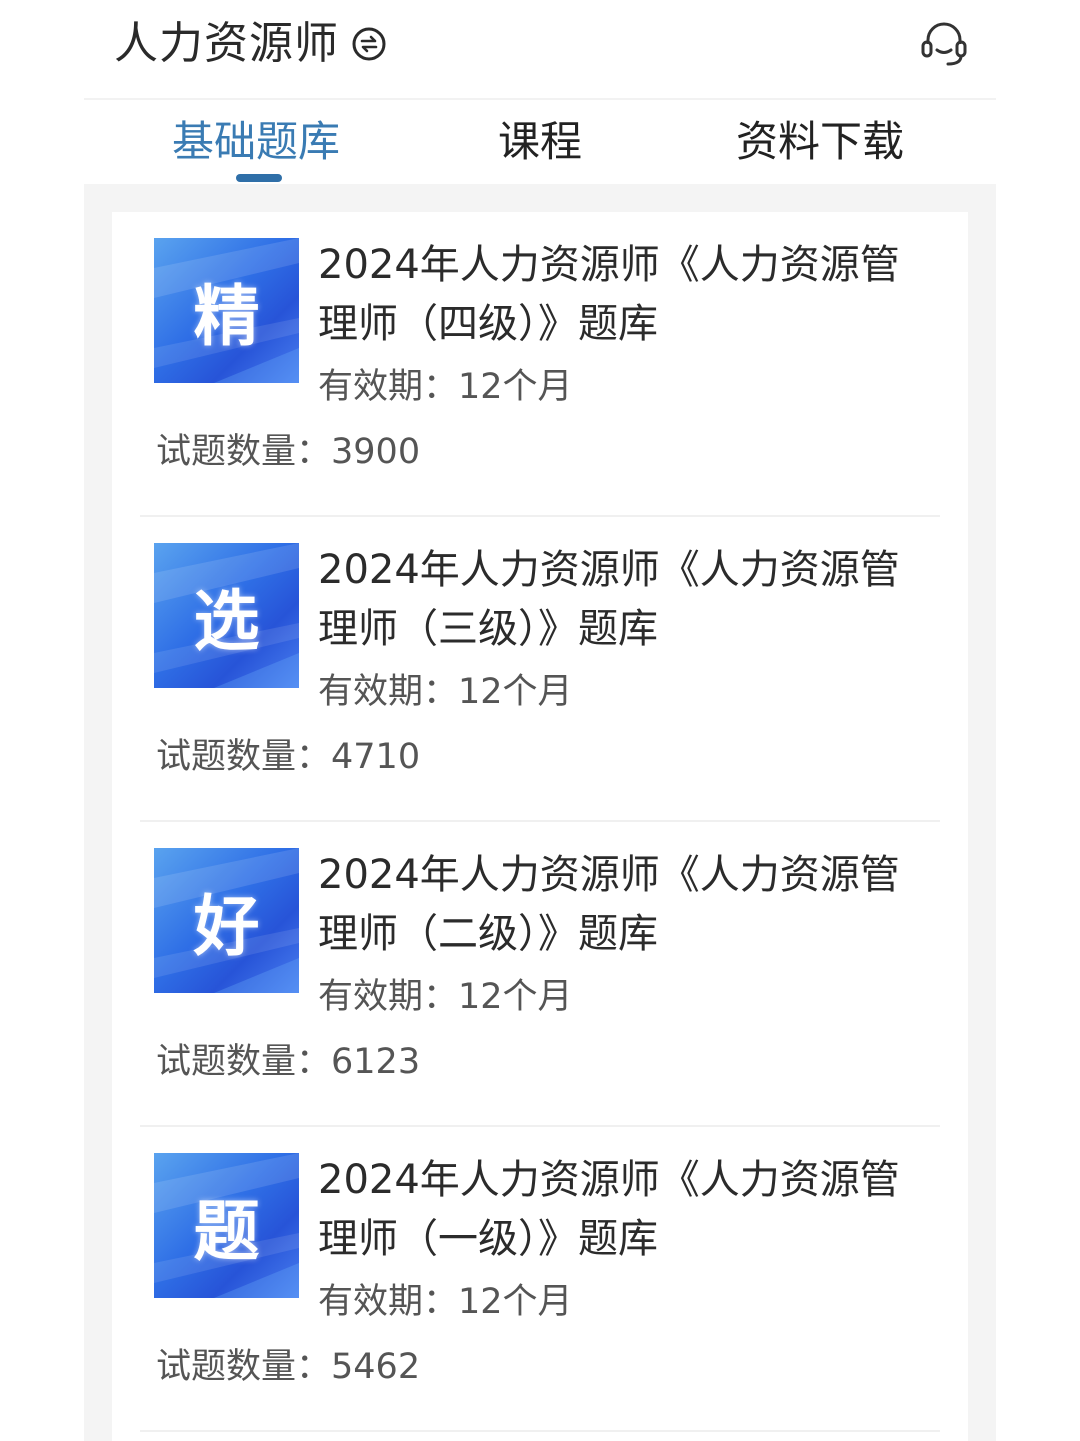  I want to click on item-question-count: 试题数量：6123, so click(288, 1062).